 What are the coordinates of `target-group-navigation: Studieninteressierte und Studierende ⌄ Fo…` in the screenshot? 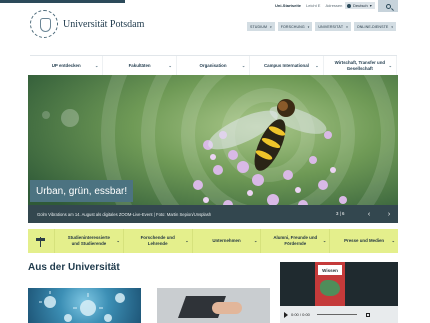 It's located at (213, 241).